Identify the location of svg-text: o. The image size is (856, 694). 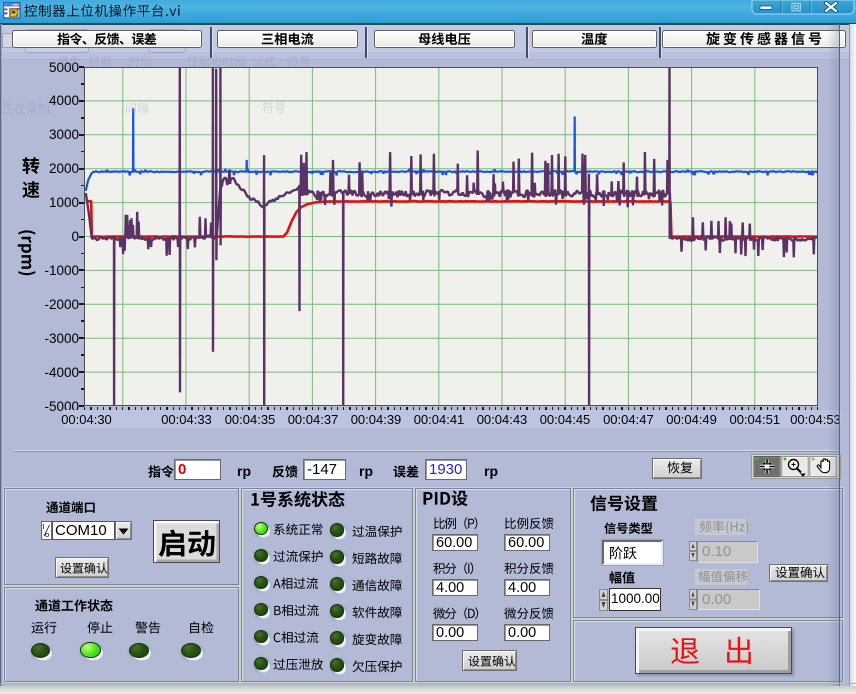
(47, 534).